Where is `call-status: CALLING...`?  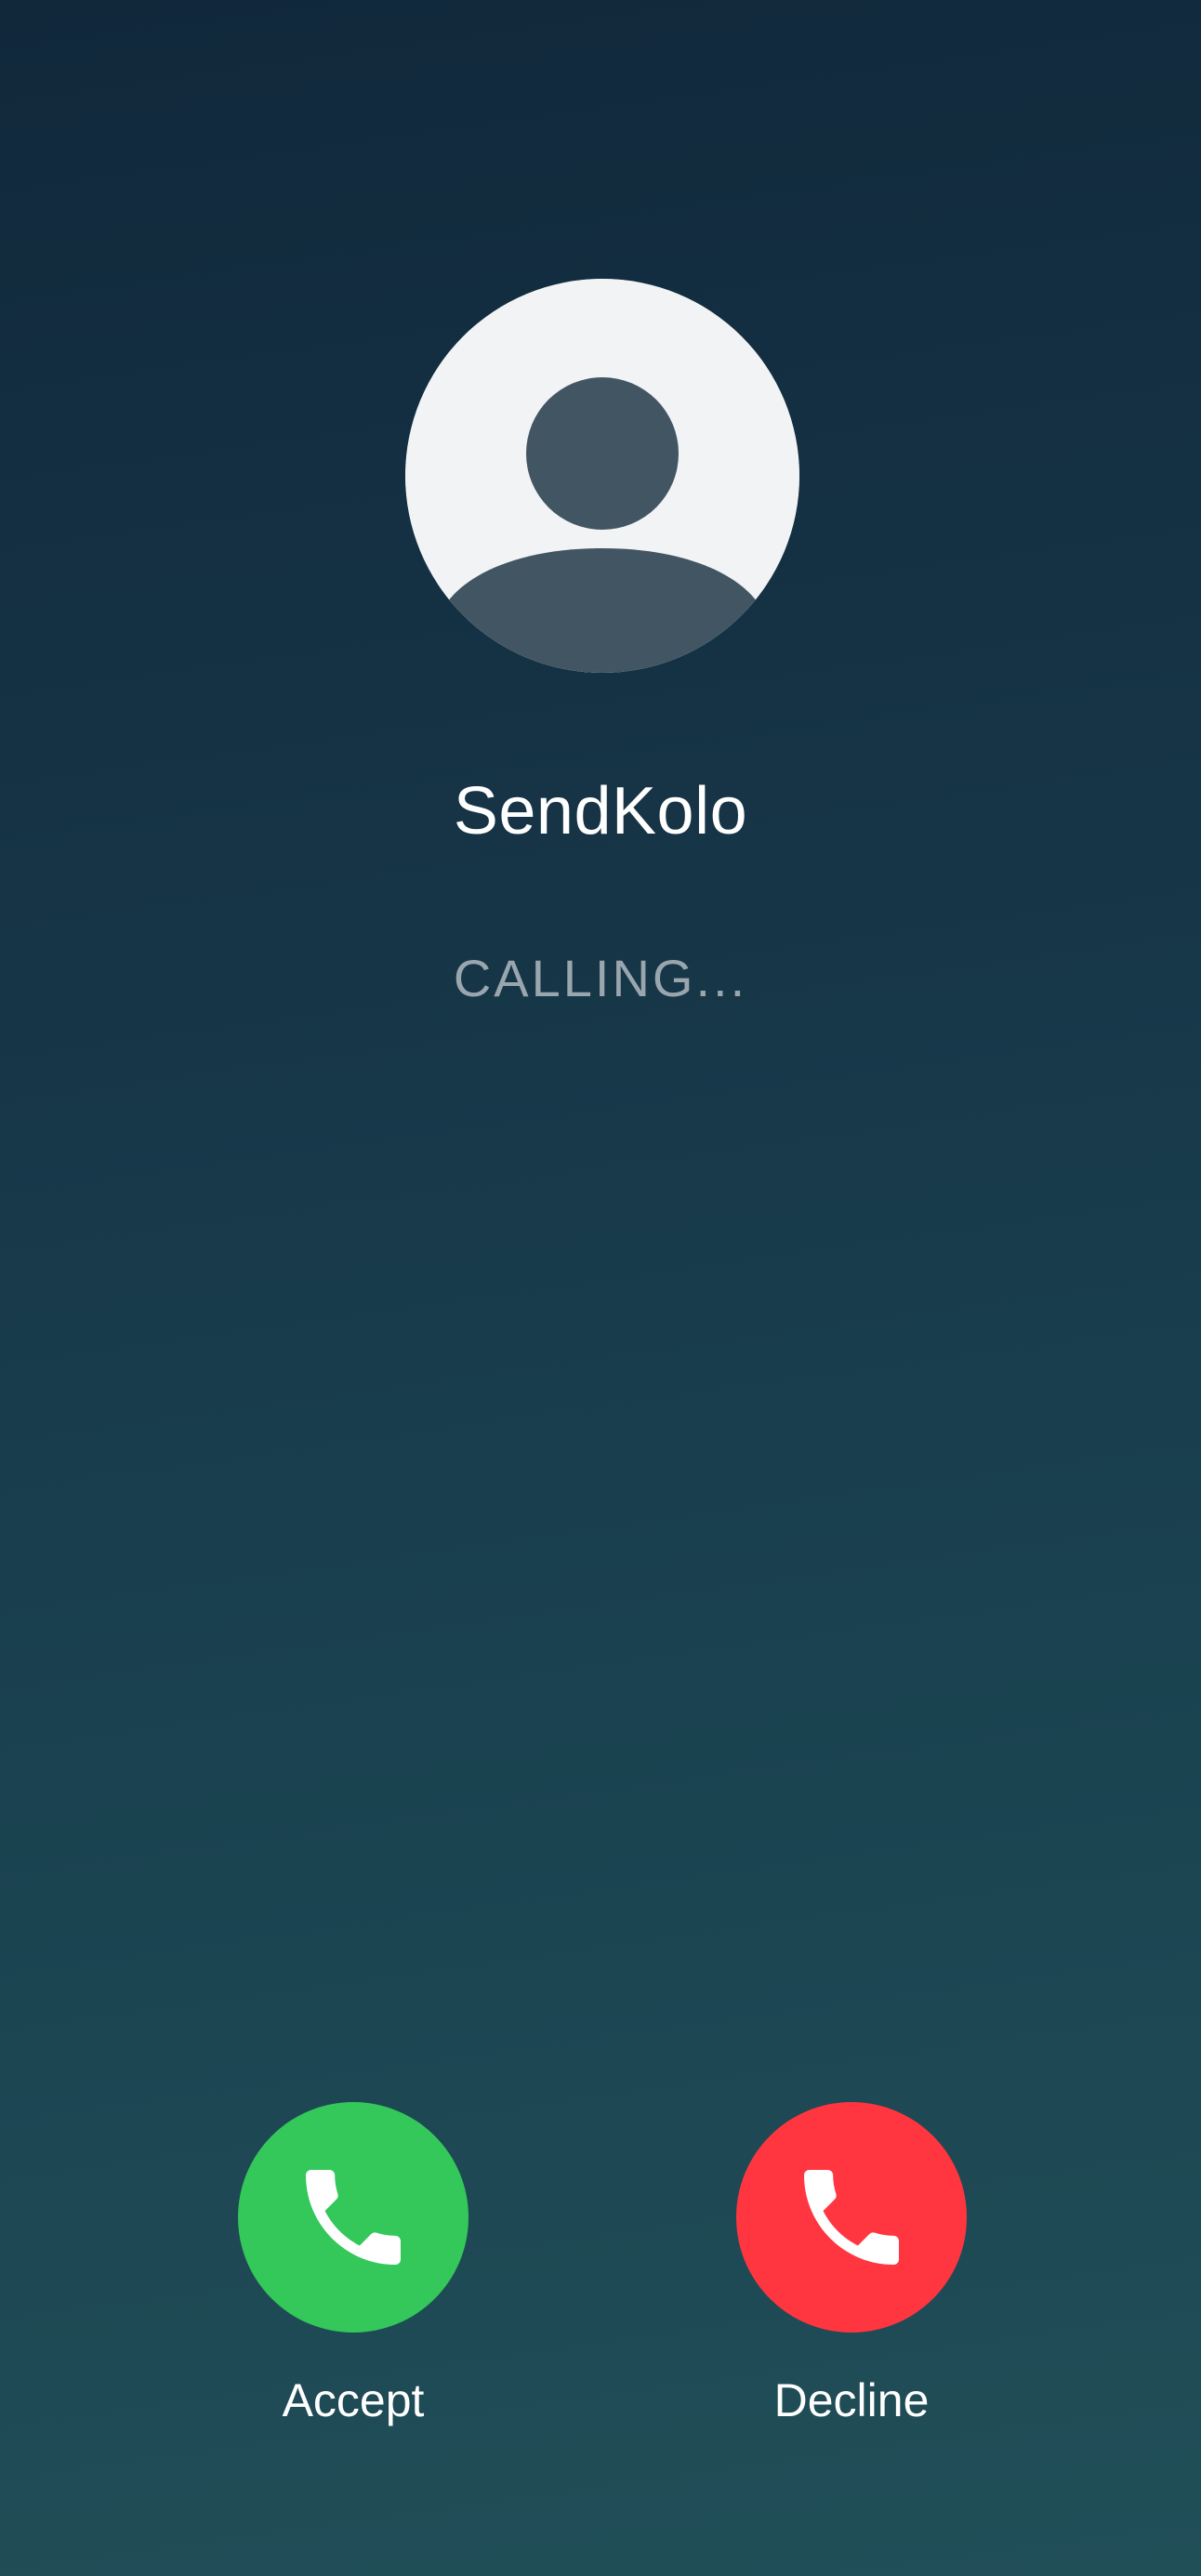 call-status: CALLING... is located at coordinates (600, 978).